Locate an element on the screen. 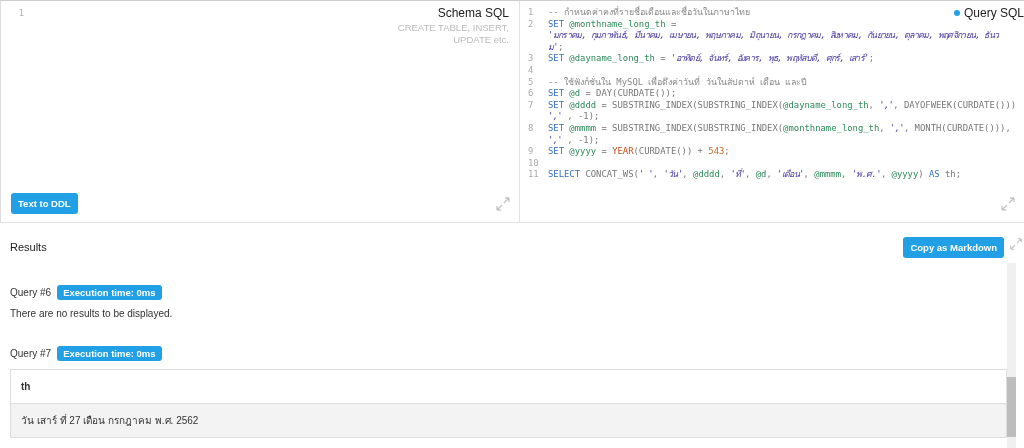 Image resolution: width=1024 pixels, height=448 pixels. code-line: ม'; is located at coordinates (556, 47).